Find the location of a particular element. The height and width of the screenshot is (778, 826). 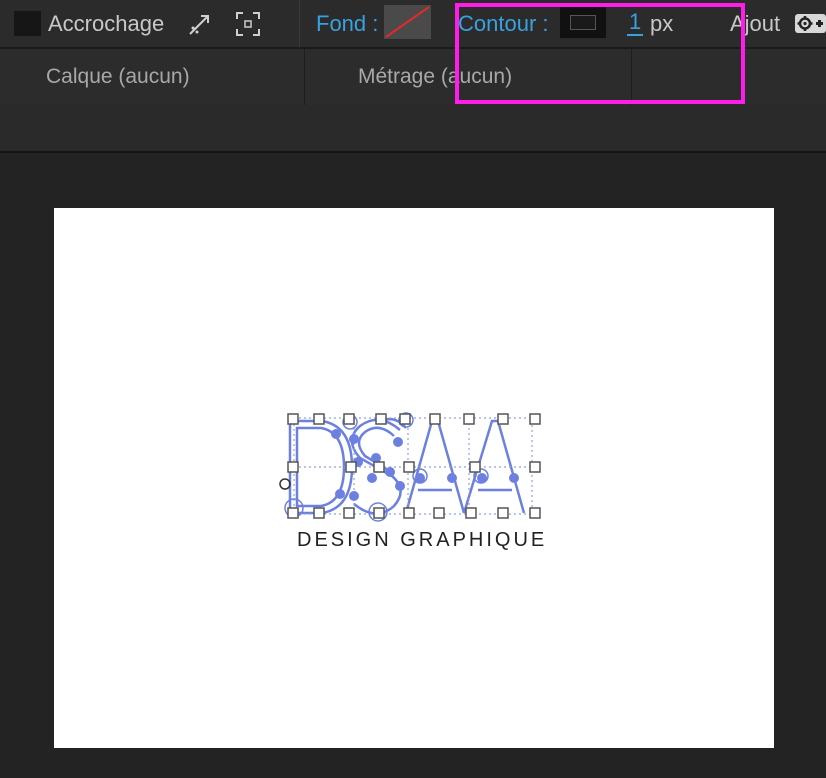

tab-layer: Calque (aucun) is located at coordinates (118, 77).